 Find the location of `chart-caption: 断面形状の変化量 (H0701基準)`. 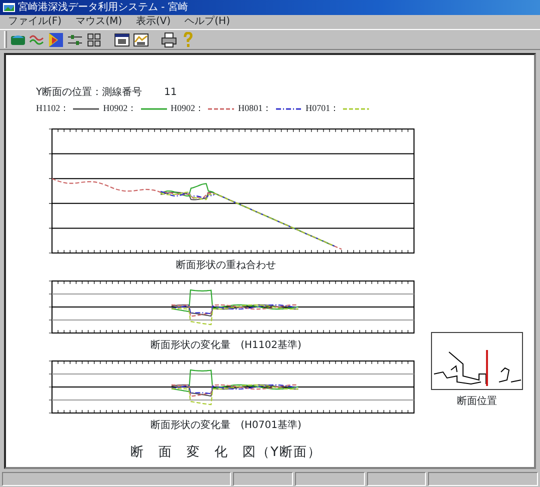

chart-caption: 断面形状の変化量 (H0701基準) is located at coordinates (226, 426).